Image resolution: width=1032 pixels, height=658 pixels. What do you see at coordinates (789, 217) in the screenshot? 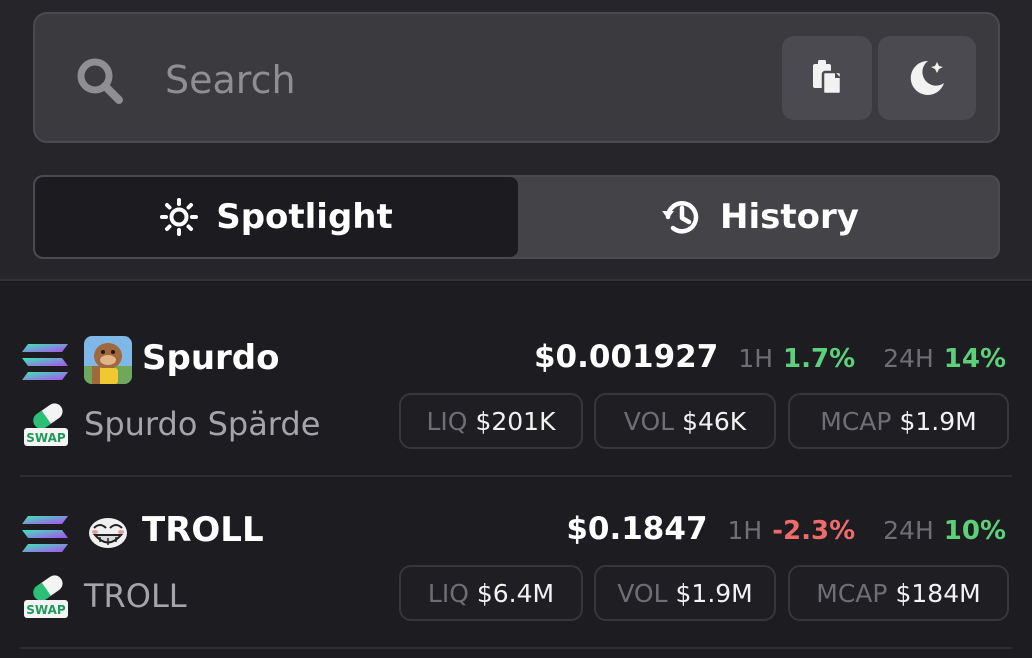
I see `tab-history-label: History` at bounding box center [789, 217].